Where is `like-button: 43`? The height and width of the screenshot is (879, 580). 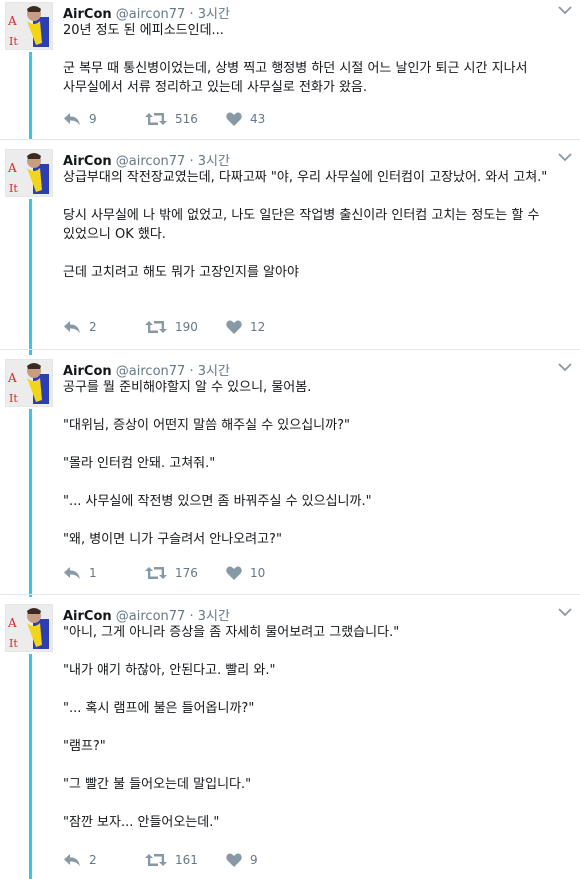
like-button: 43 is located at coordinates (245, 119).